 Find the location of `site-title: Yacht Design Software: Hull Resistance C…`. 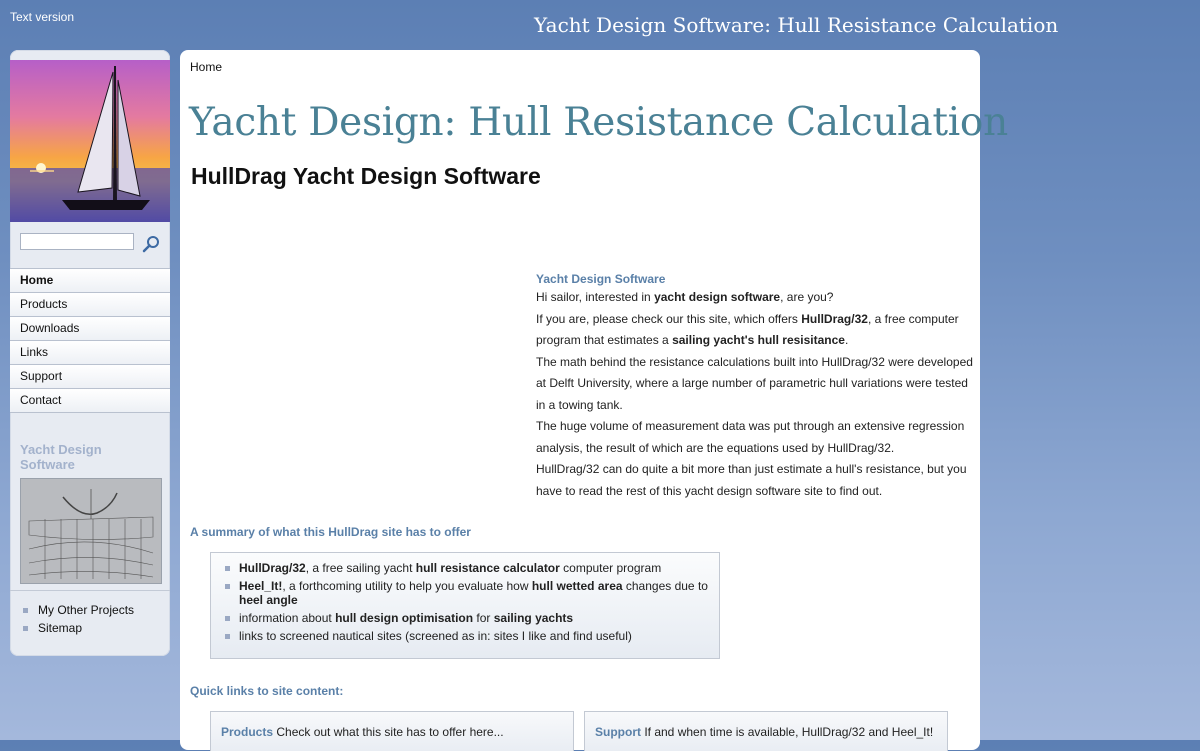

site-title: Yacht Design Software: Hull Resistance C… is located at coordinates (796, 25).